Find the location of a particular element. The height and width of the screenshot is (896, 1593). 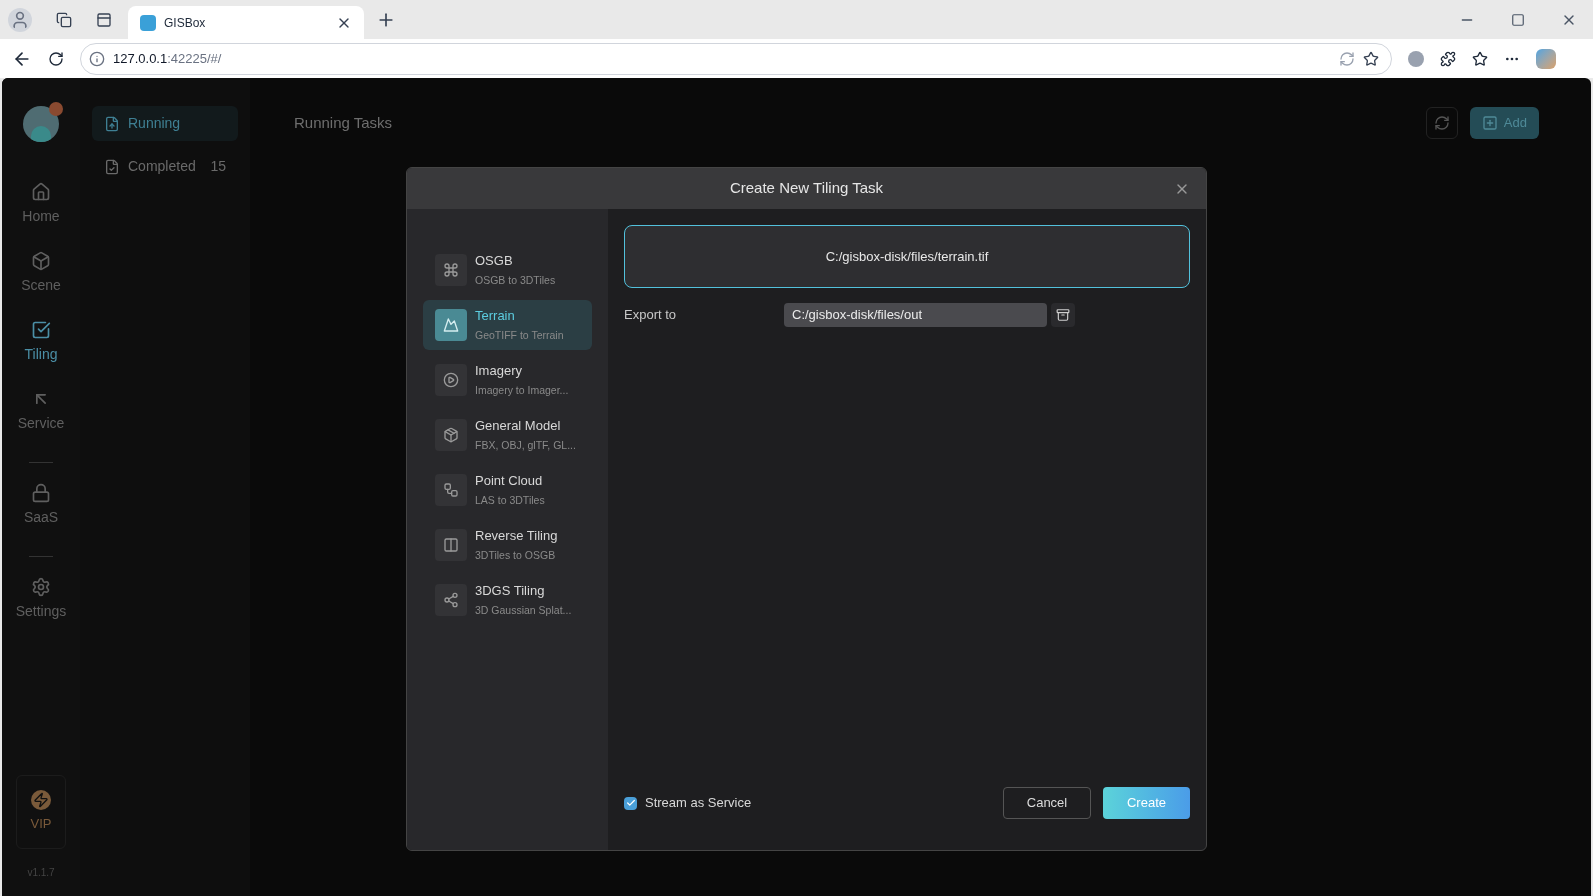

lightning-icon is located at coordinates (41, 800).